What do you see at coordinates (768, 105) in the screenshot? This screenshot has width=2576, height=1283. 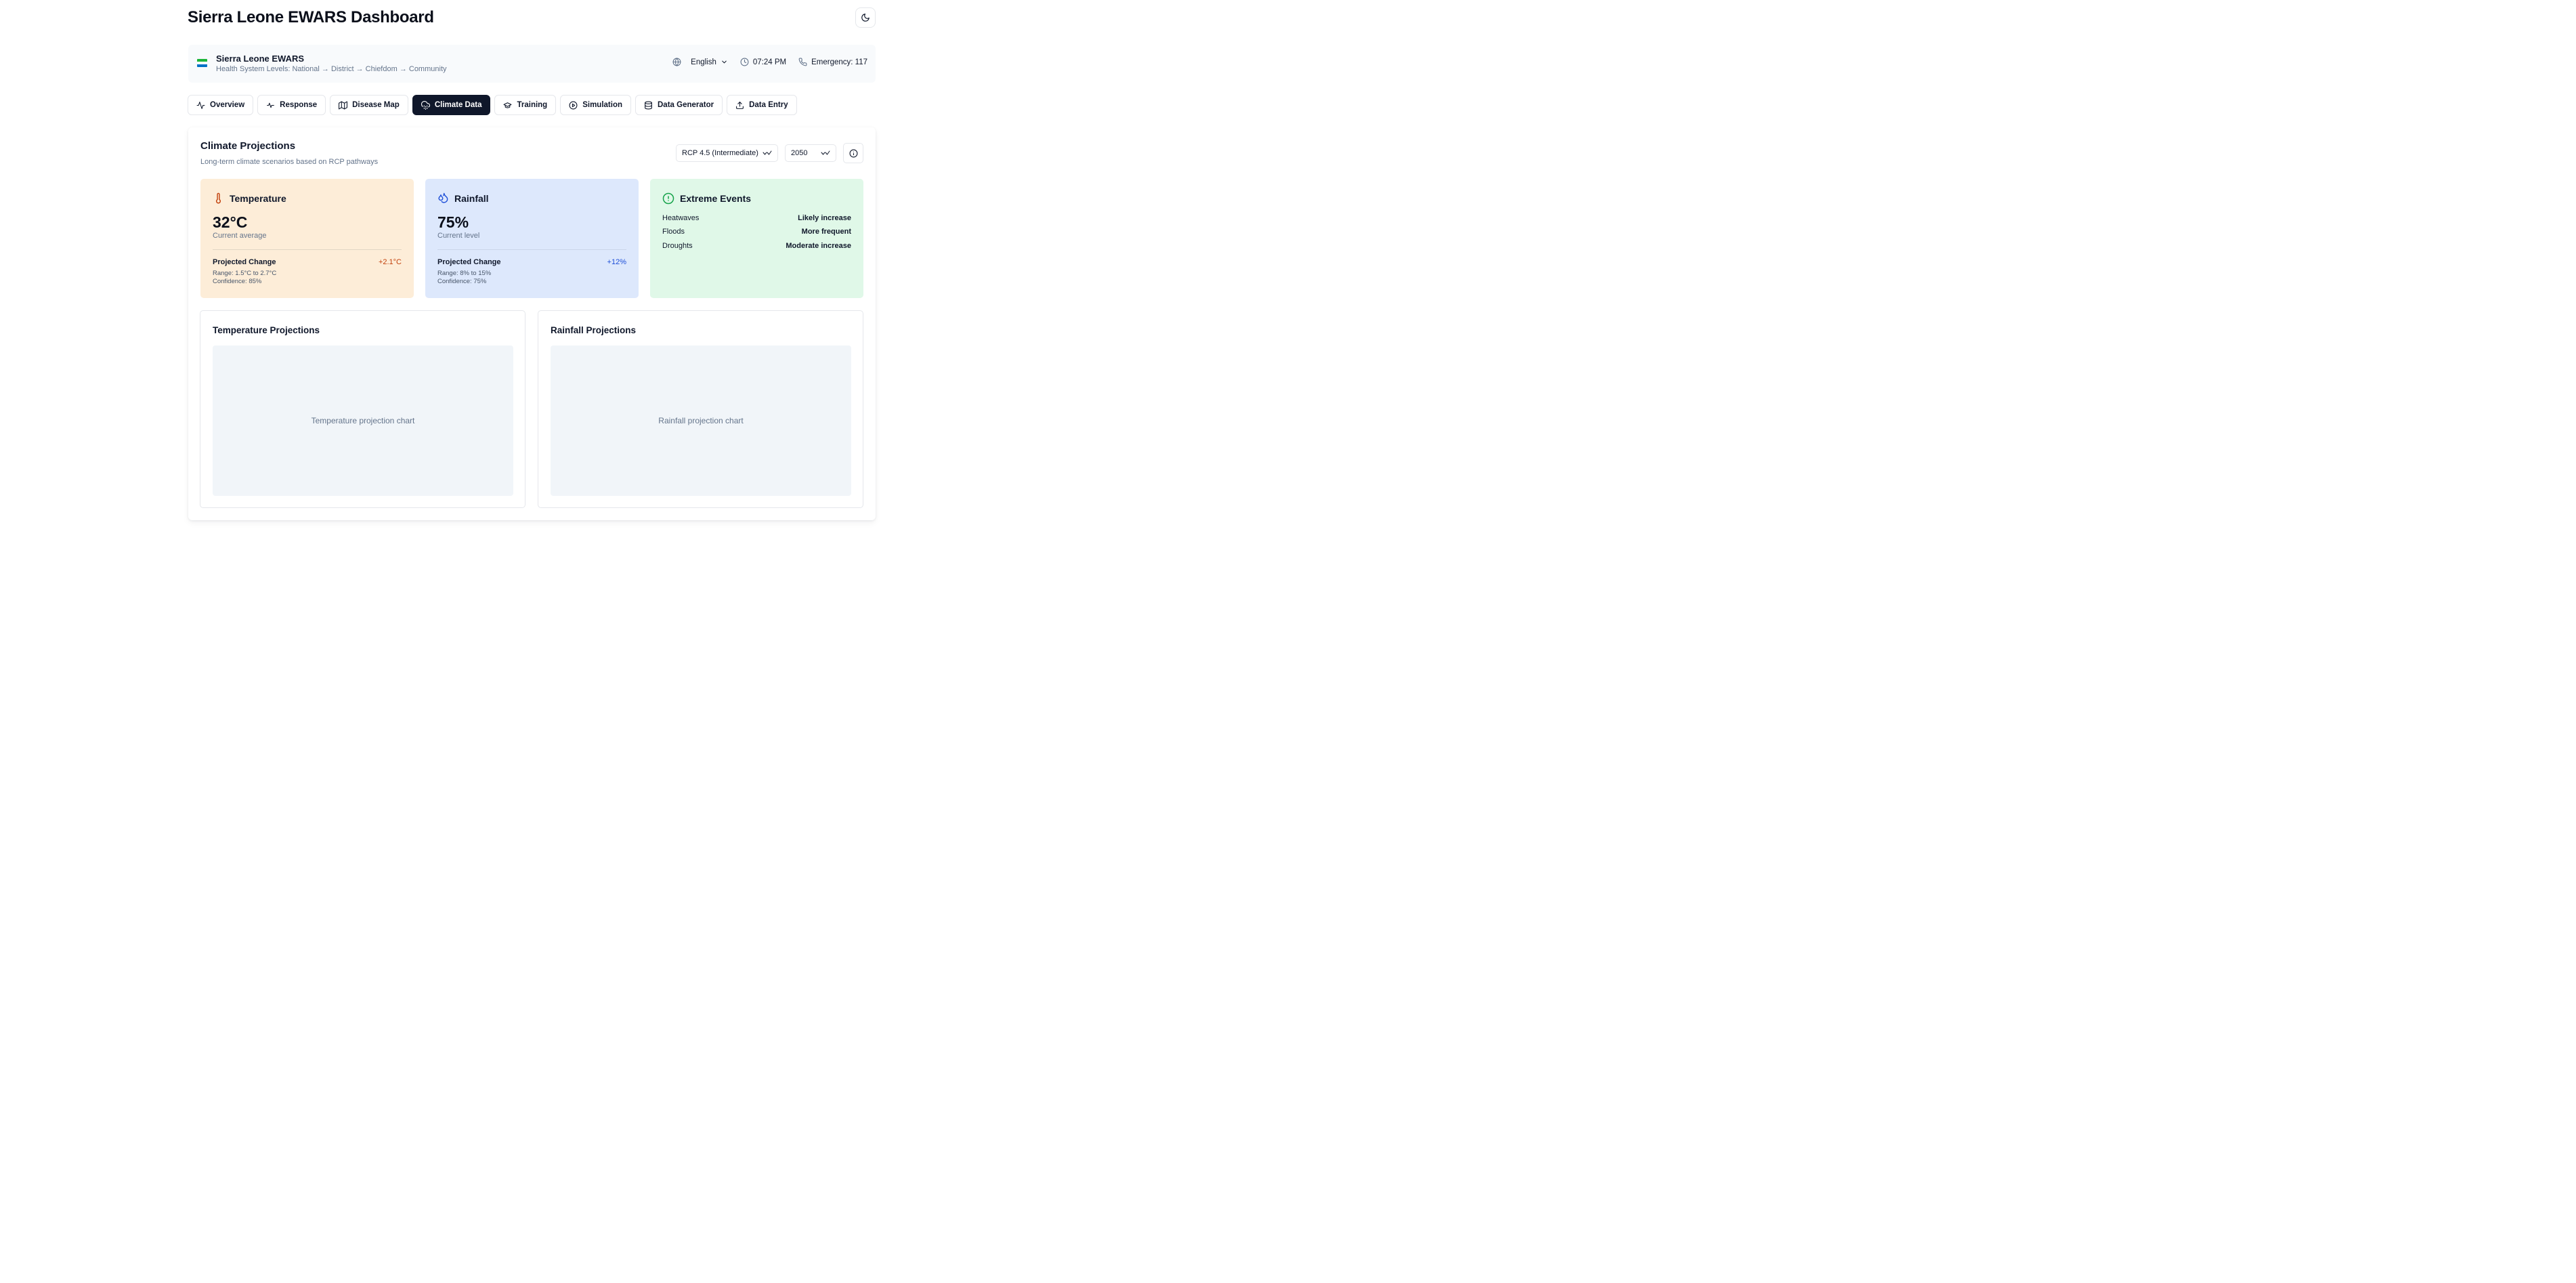 I see `tab-label: Data Entry` at bounding box center [768, 105].